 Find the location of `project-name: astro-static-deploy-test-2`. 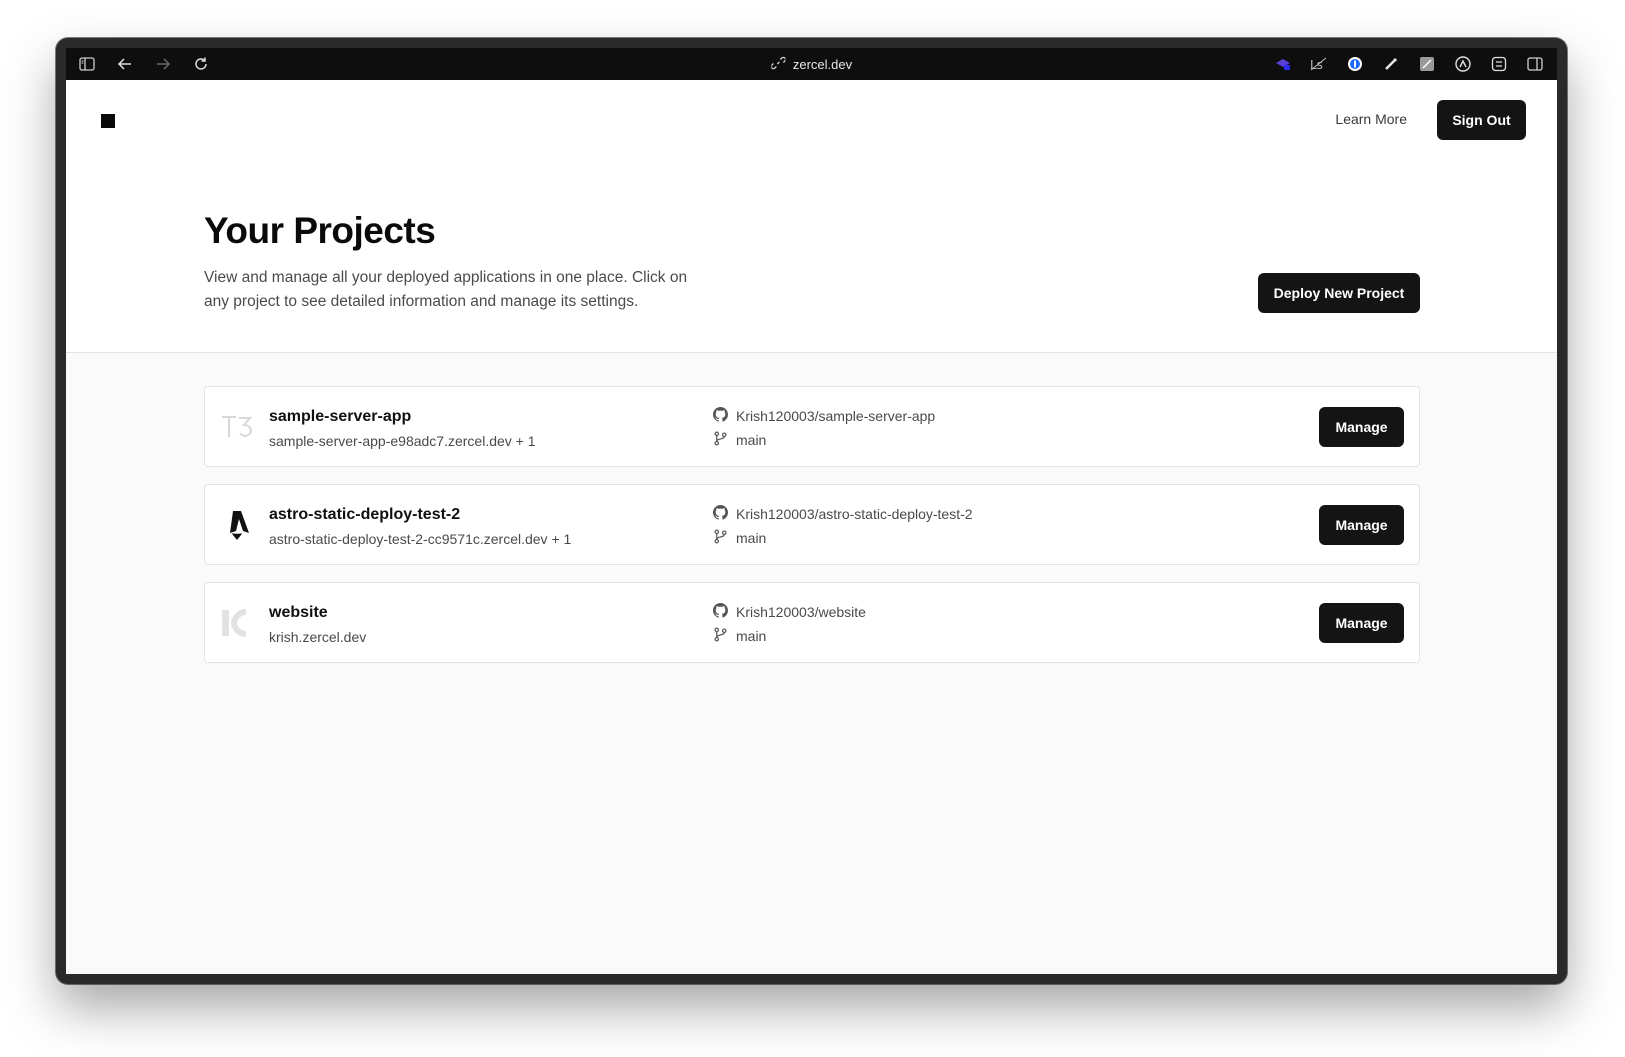

project-name: astro-static-deploy-test-2 is located at coordinates (364, 515).